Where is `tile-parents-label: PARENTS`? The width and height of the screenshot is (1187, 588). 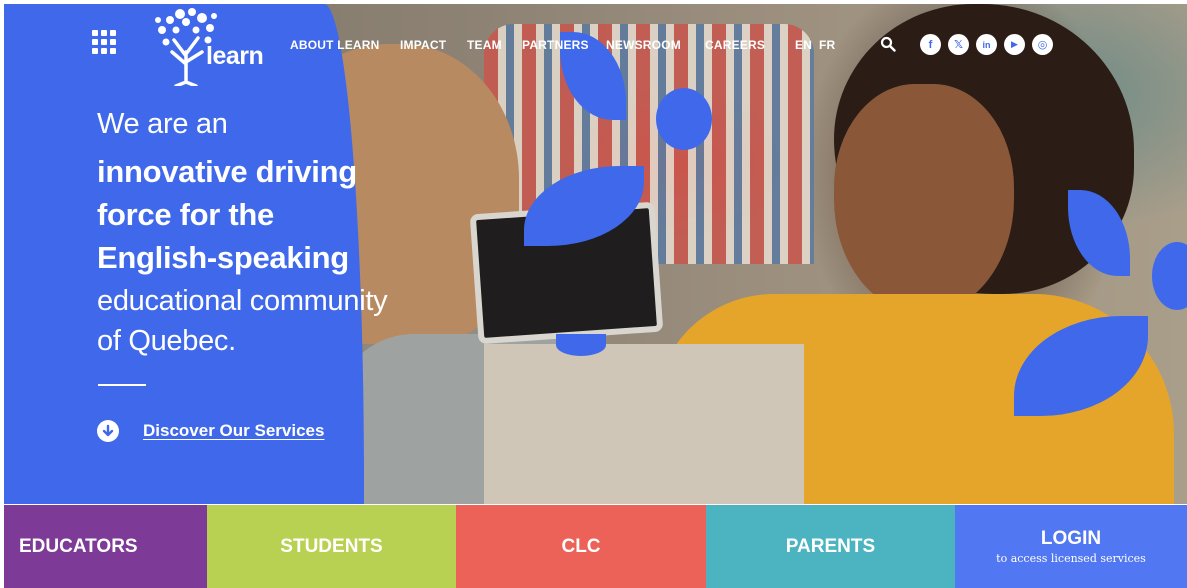
tile-parents-label: PARENTS is located at coordinates (830, 546).